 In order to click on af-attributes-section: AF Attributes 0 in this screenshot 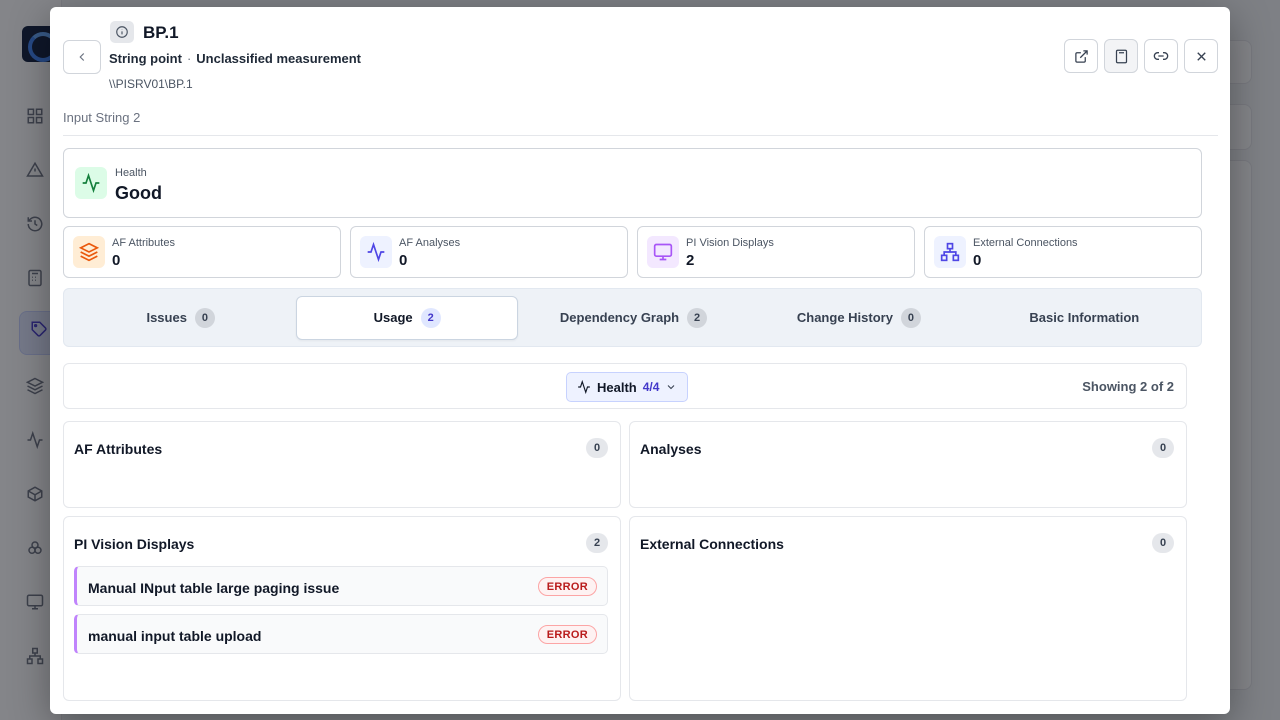, I will do `click(342, 464)`.